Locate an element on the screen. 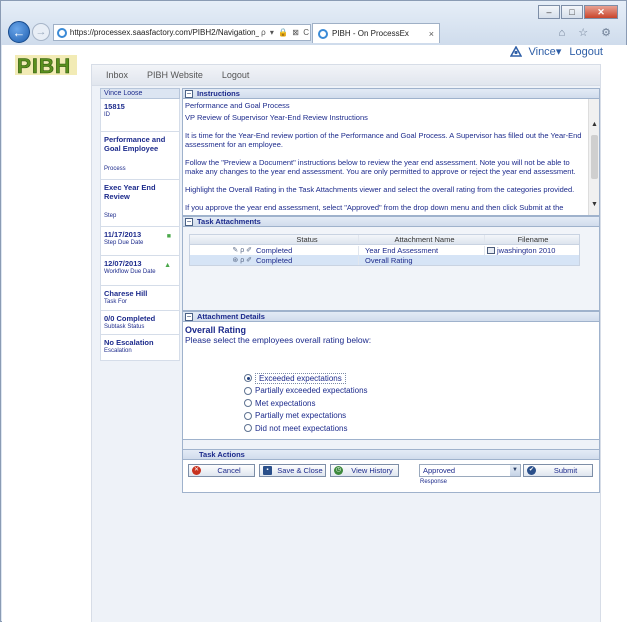 This screenshot has width=627, height=622. cancel-button: ✕ Cancel is located at coordinates (221, 470).